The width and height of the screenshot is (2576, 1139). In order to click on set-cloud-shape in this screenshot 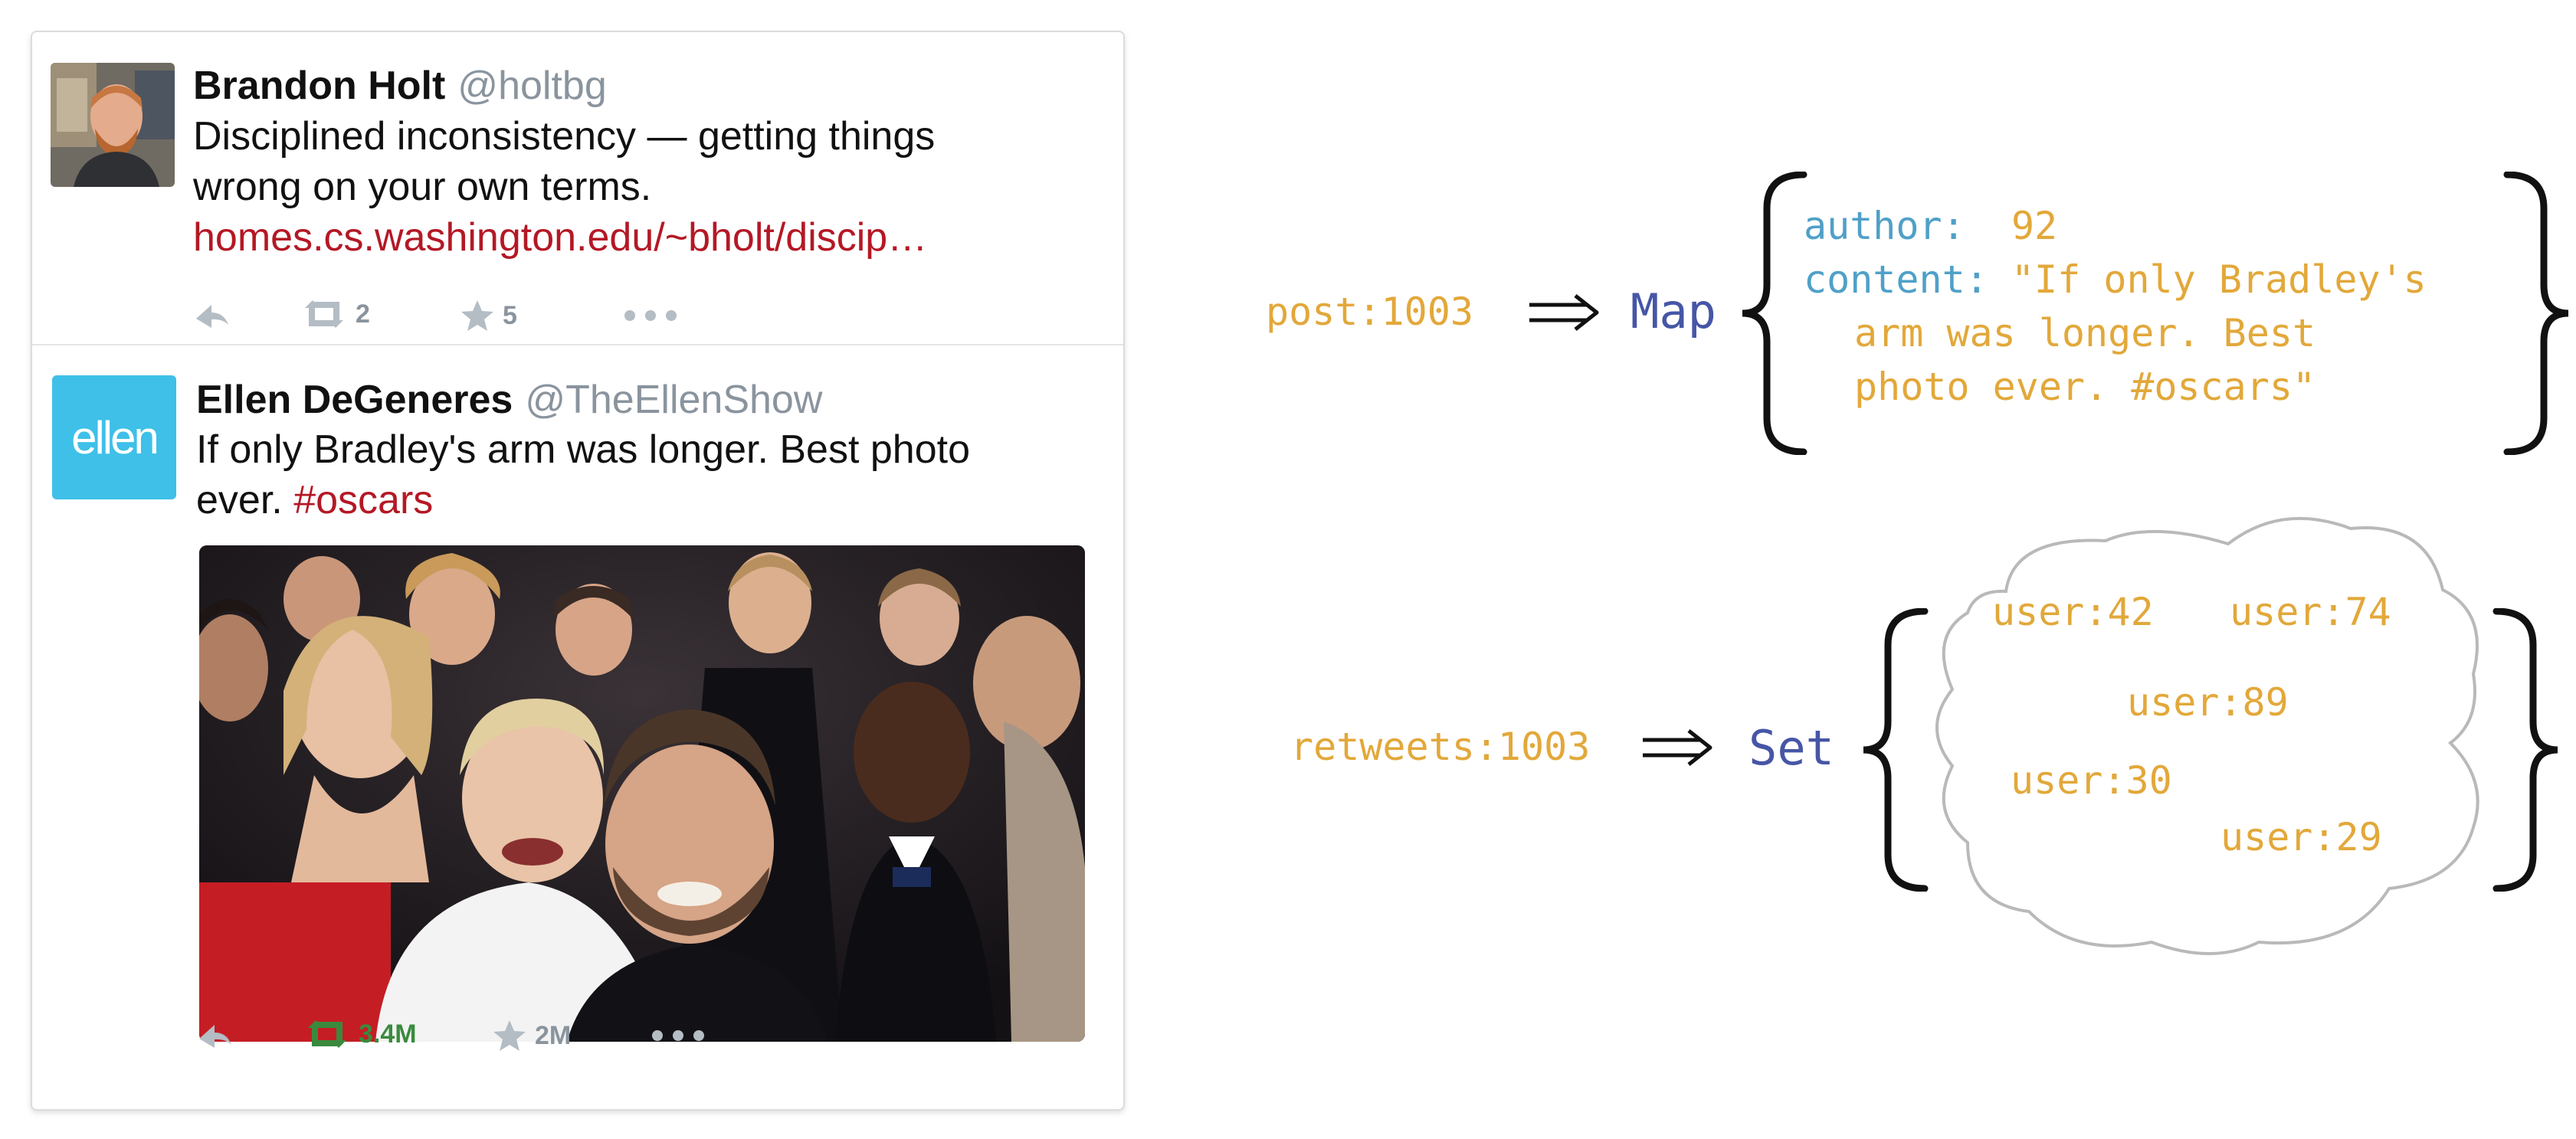, I will do `click(2207, 735)`.